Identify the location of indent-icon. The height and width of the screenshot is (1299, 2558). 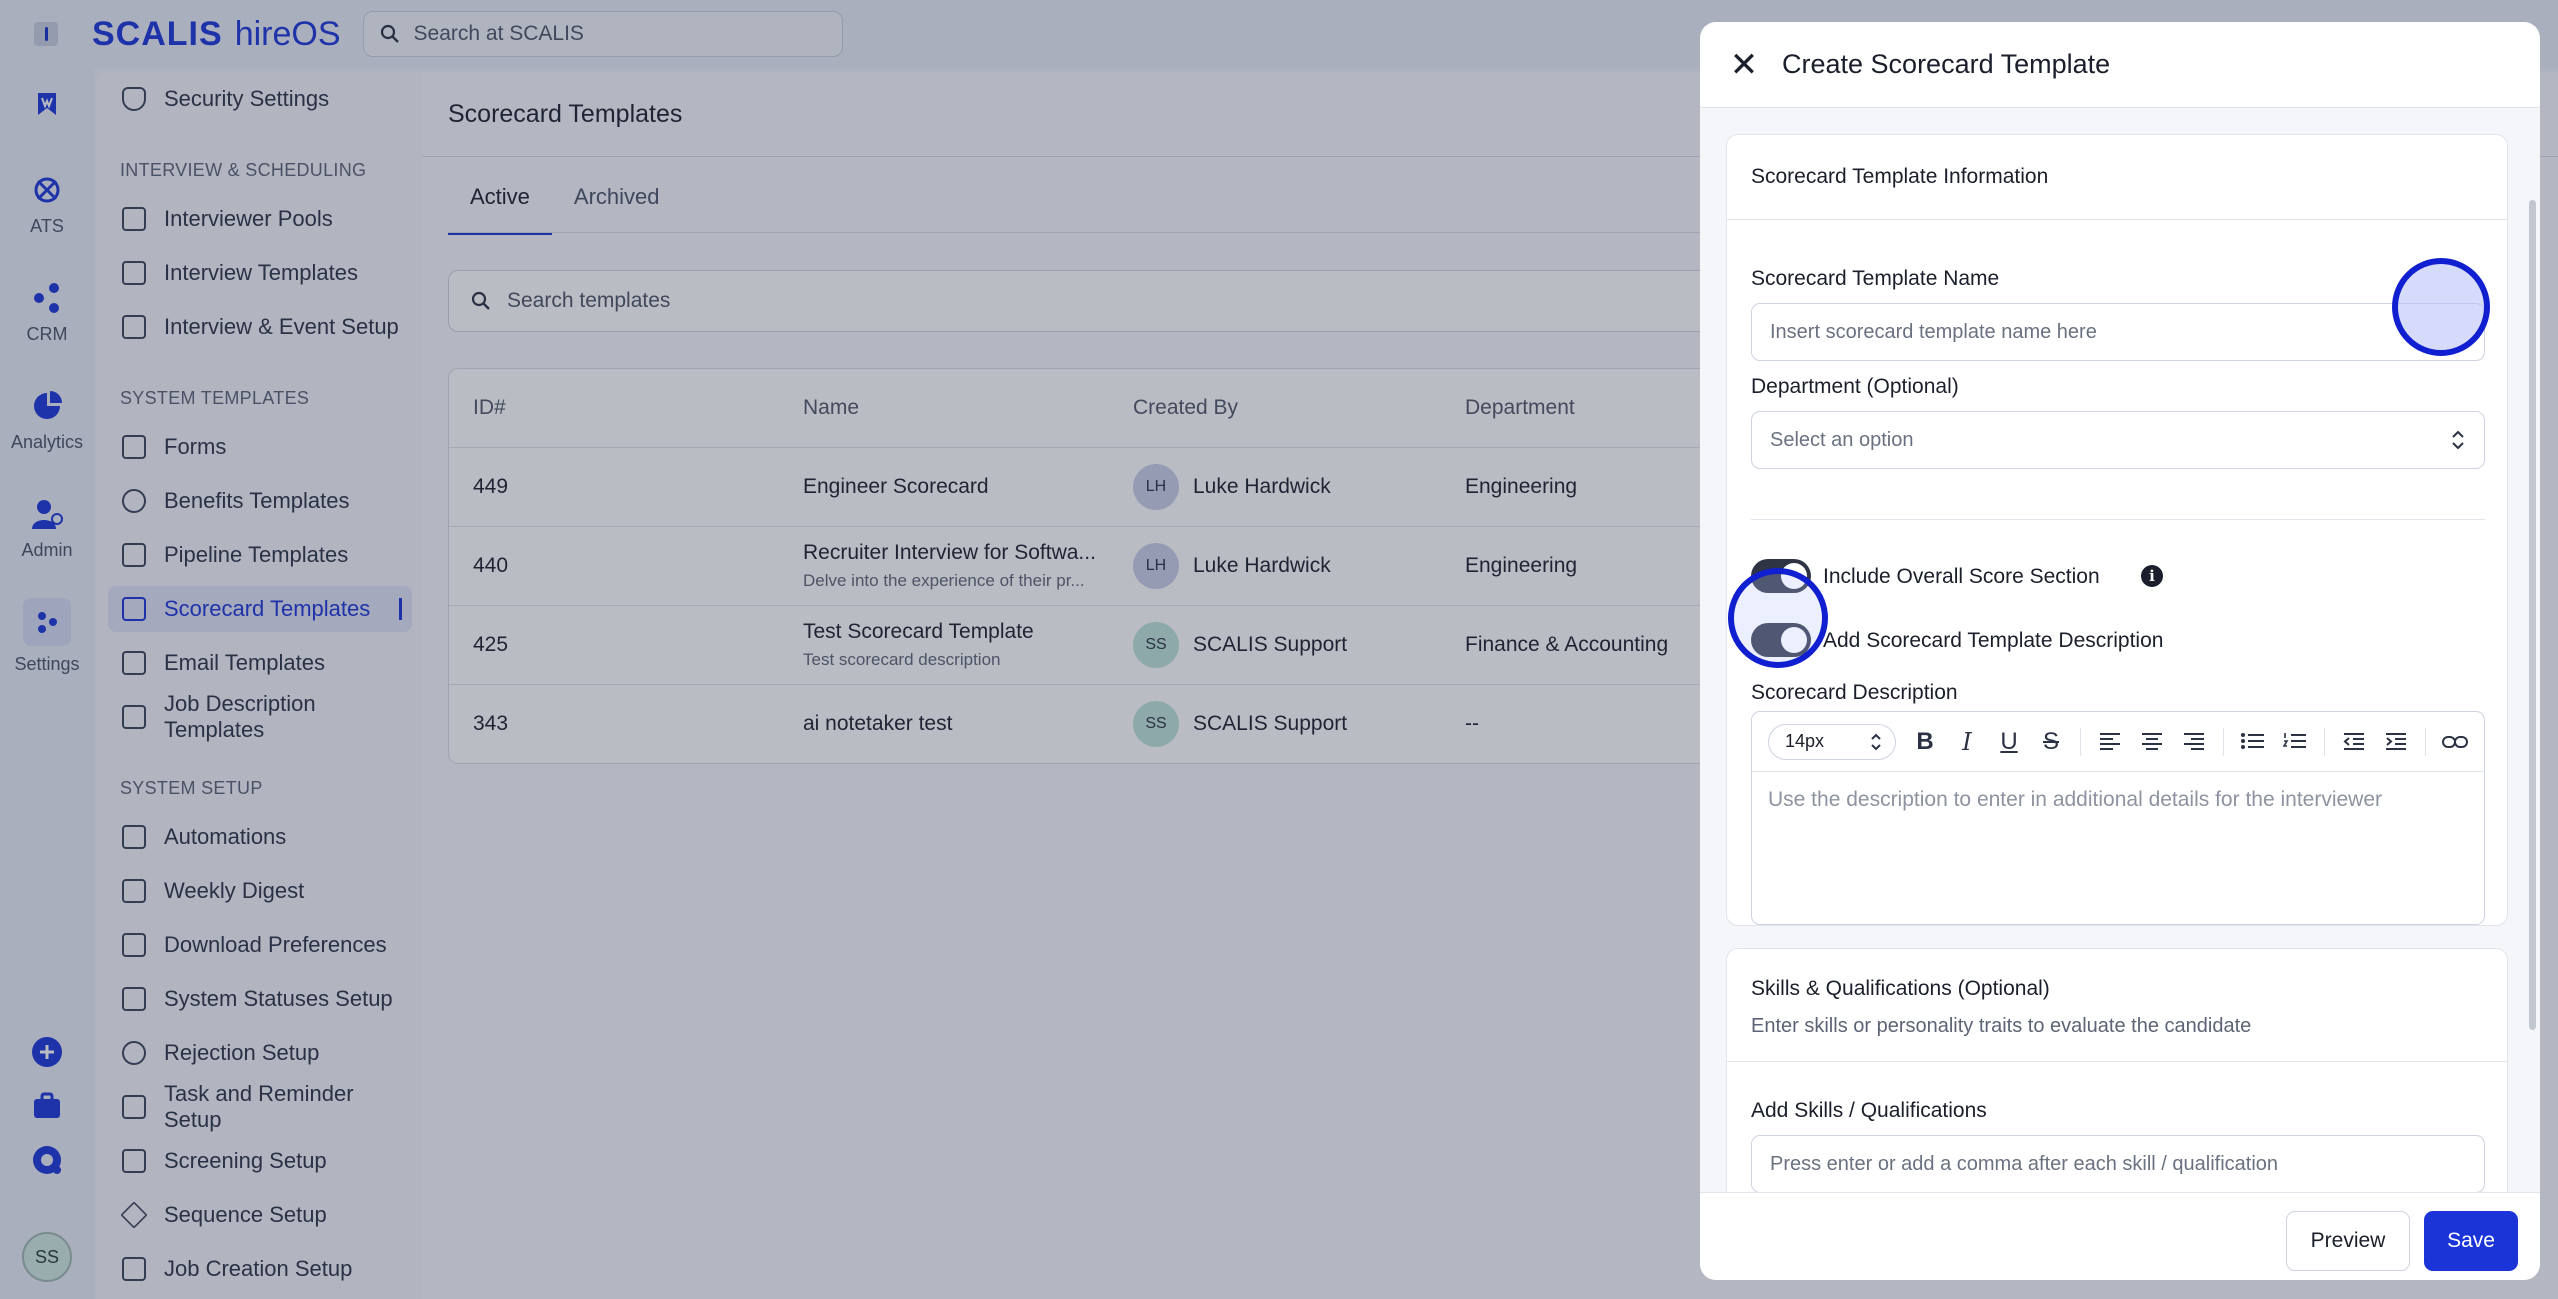
(2396, 742).